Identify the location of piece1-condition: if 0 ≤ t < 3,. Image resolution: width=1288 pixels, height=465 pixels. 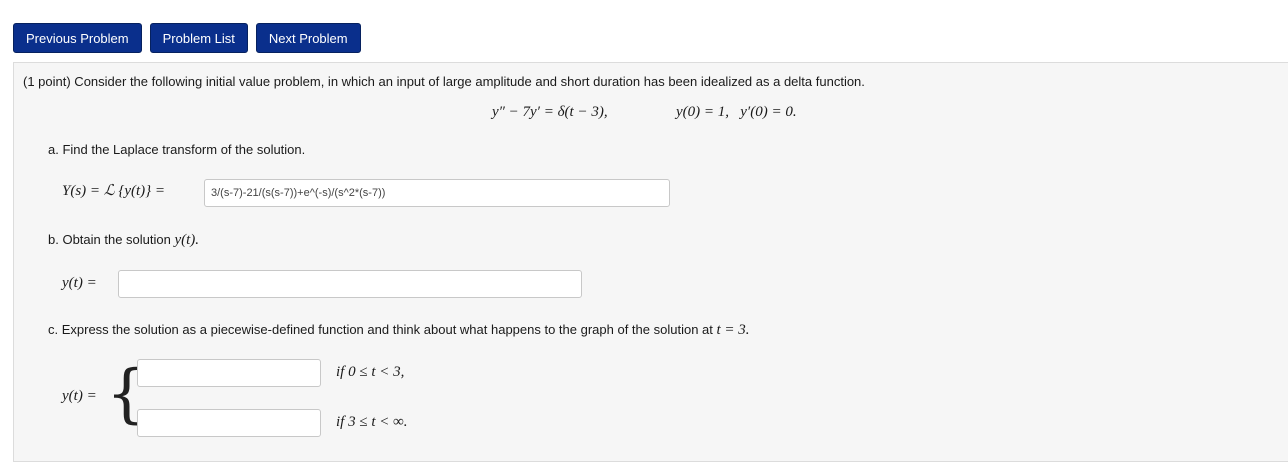
(370, 372).